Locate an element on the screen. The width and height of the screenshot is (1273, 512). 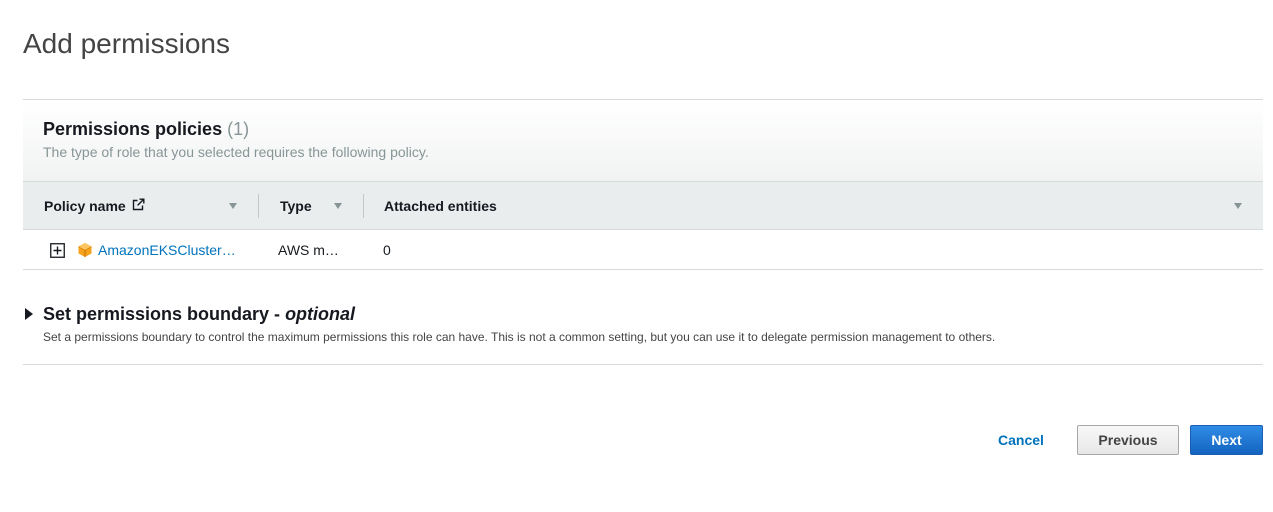
expand-triangle-icon is located at coordinates (29, 314).